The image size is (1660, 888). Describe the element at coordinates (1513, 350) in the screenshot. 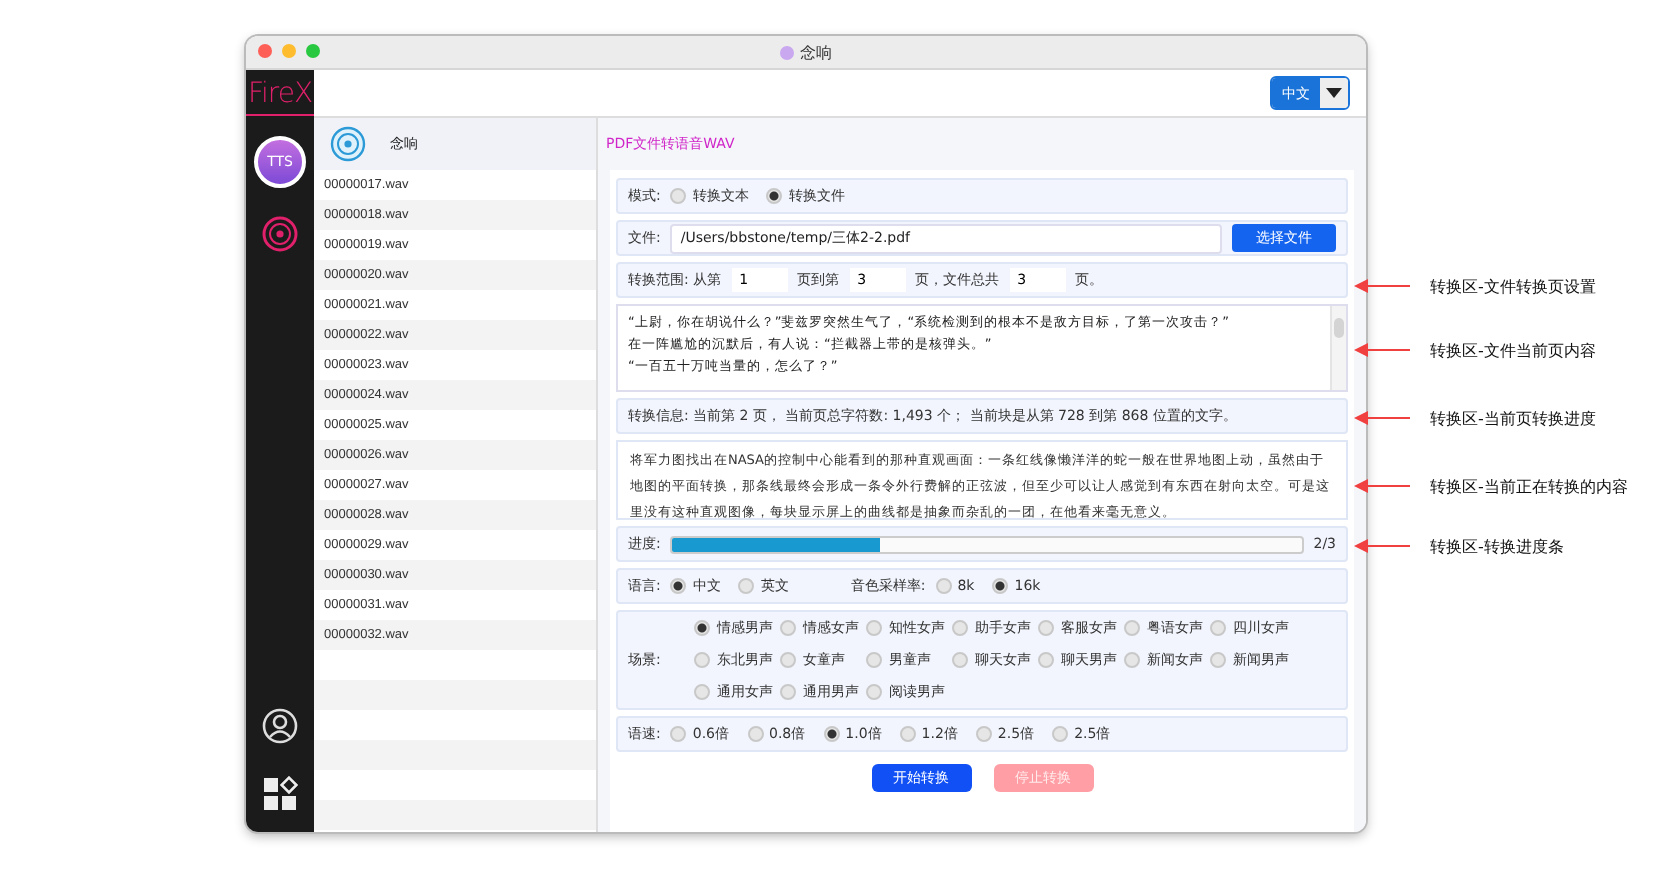

I see `annotation: 转换区-文件当前页内容` at that location.